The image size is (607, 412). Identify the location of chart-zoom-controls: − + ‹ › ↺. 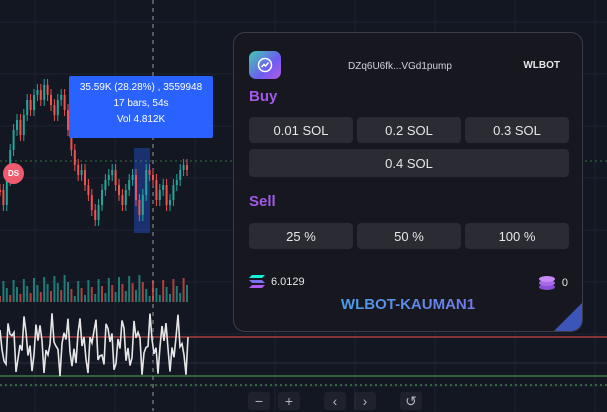
(335, 402).